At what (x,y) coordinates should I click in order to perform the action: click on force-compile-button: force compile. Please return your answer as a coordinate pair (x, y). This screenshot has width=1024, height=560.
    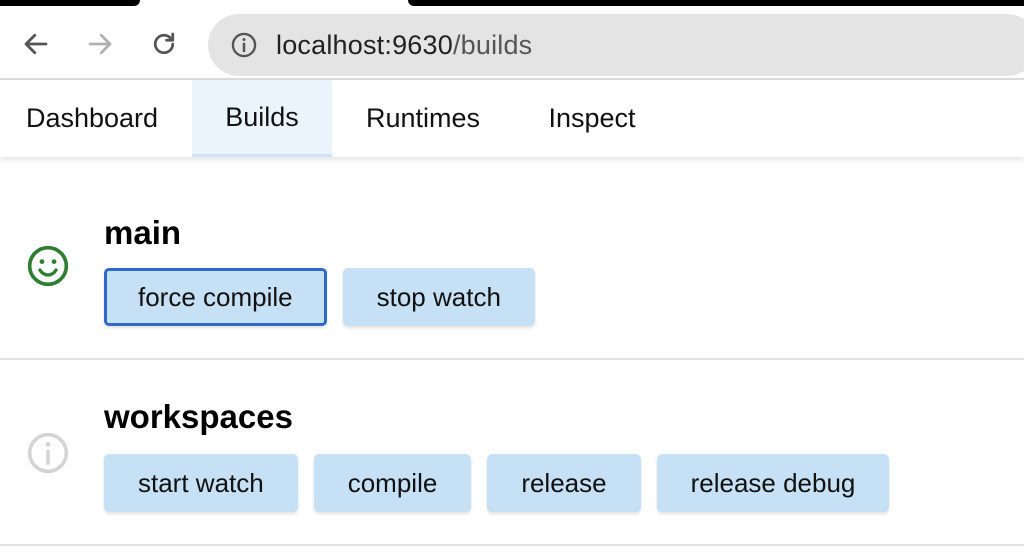
    Looking at the image, I should click on (215, 297).